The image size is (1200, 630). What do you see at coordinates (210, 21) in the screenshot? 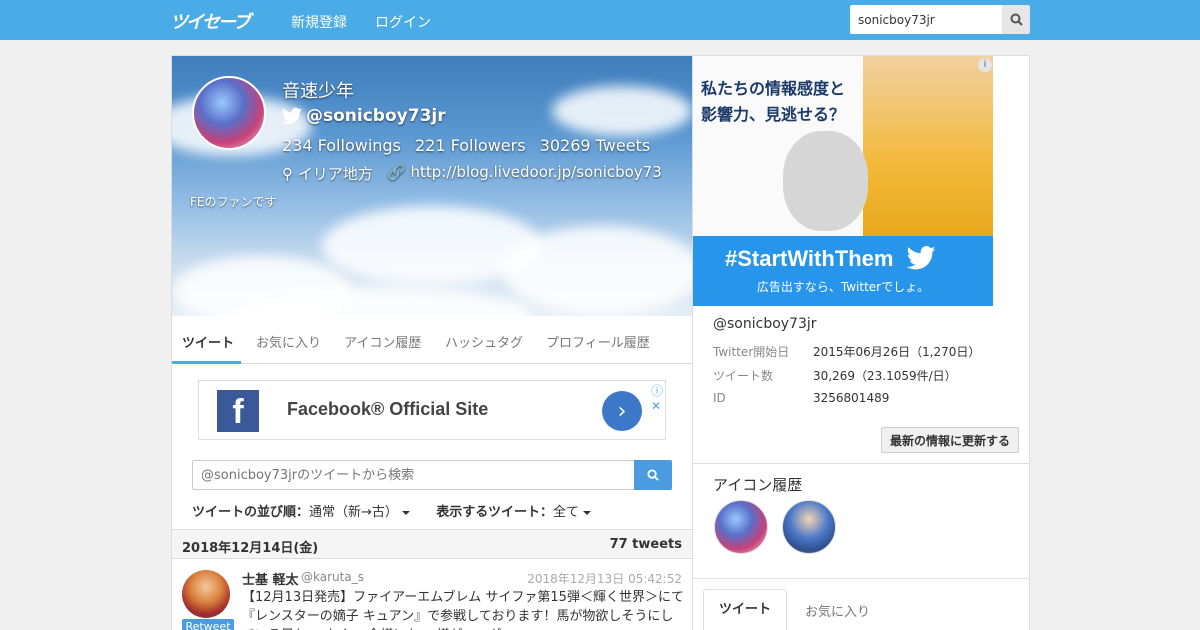
I see `site-logo: ツイセーブ` at bounding box center [210, 21].